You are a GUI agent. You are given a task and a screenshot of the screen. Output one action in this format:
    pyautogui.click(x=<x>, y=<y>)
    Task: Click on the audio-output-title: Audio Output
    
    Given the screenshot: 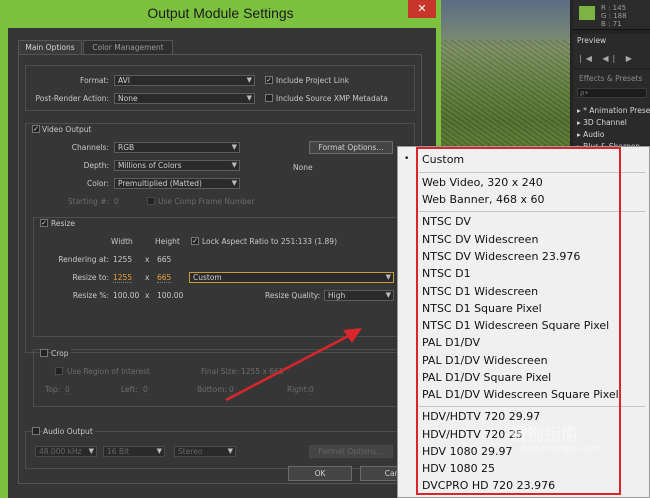 What is the action you would take?
    pyautogui.click(x=69, y=431)
    